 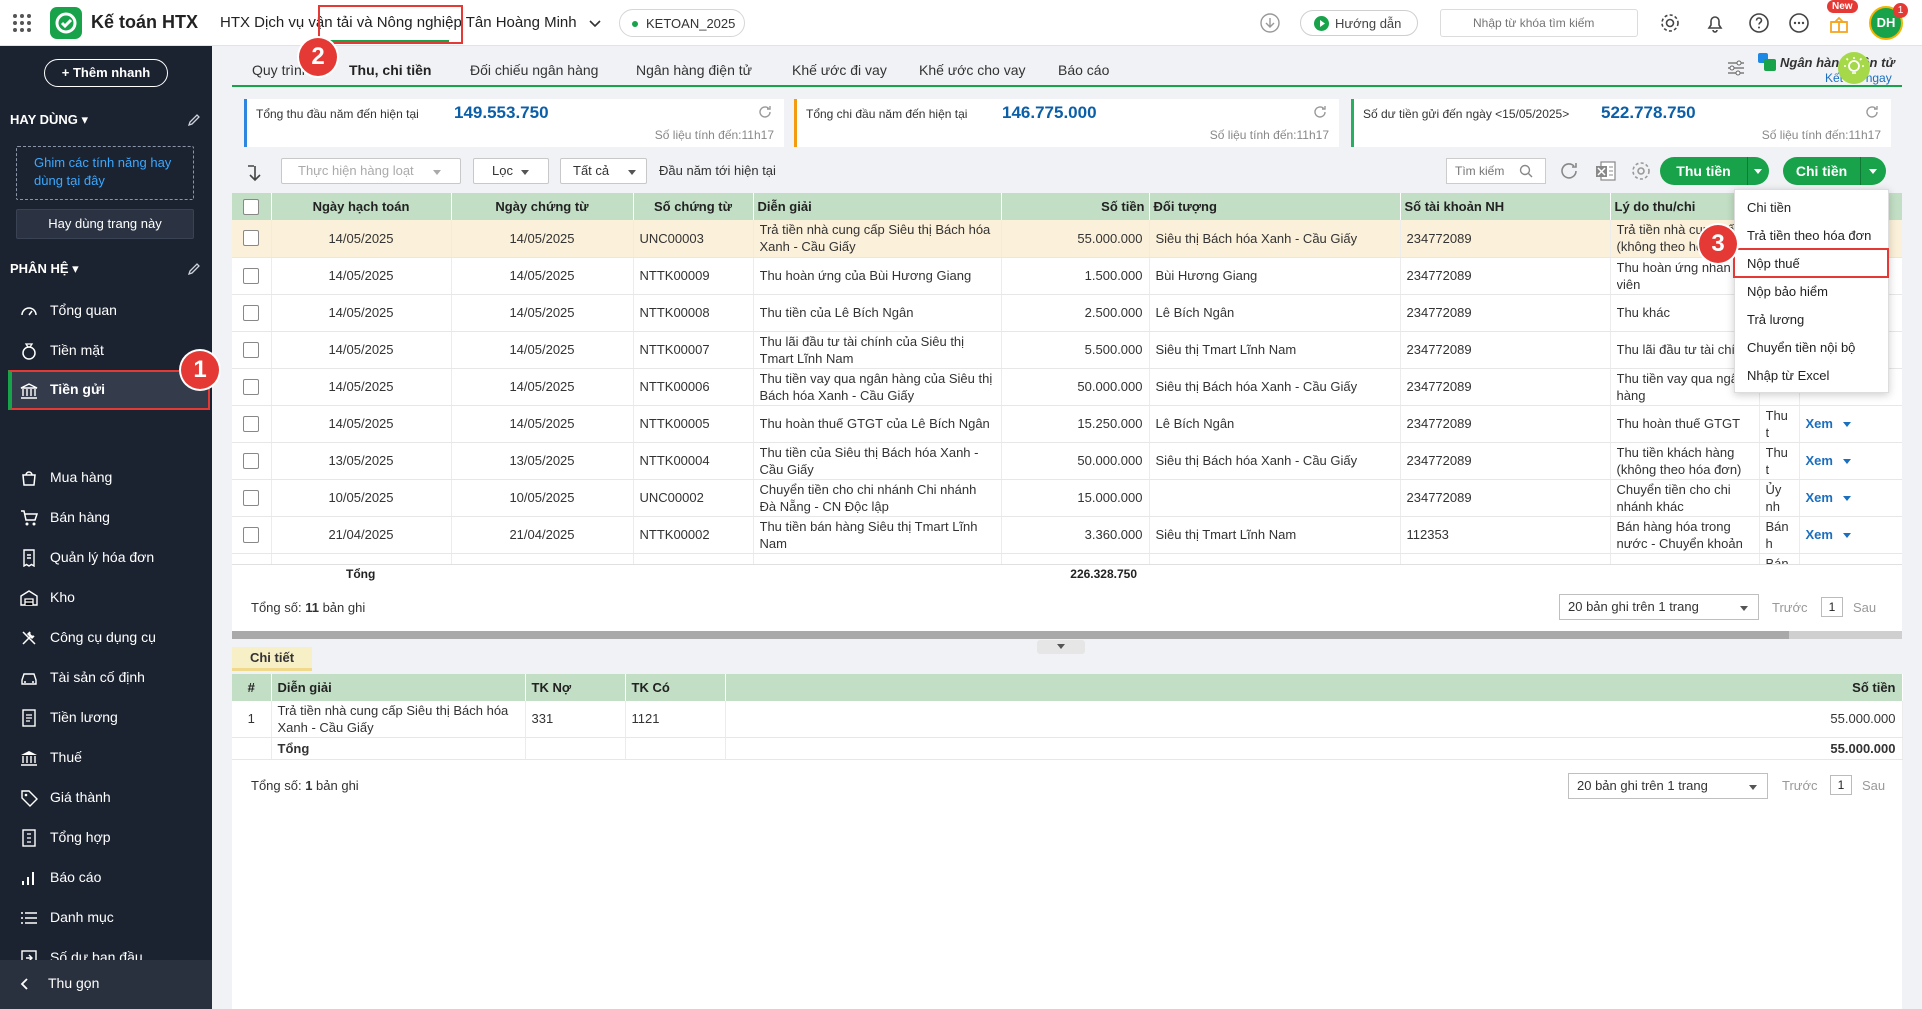 What do you see at coordinates (109, 837) in the screenshot?
I see `sidebar-item-summary: Tổng hợp` at bounding box center [109, 837].